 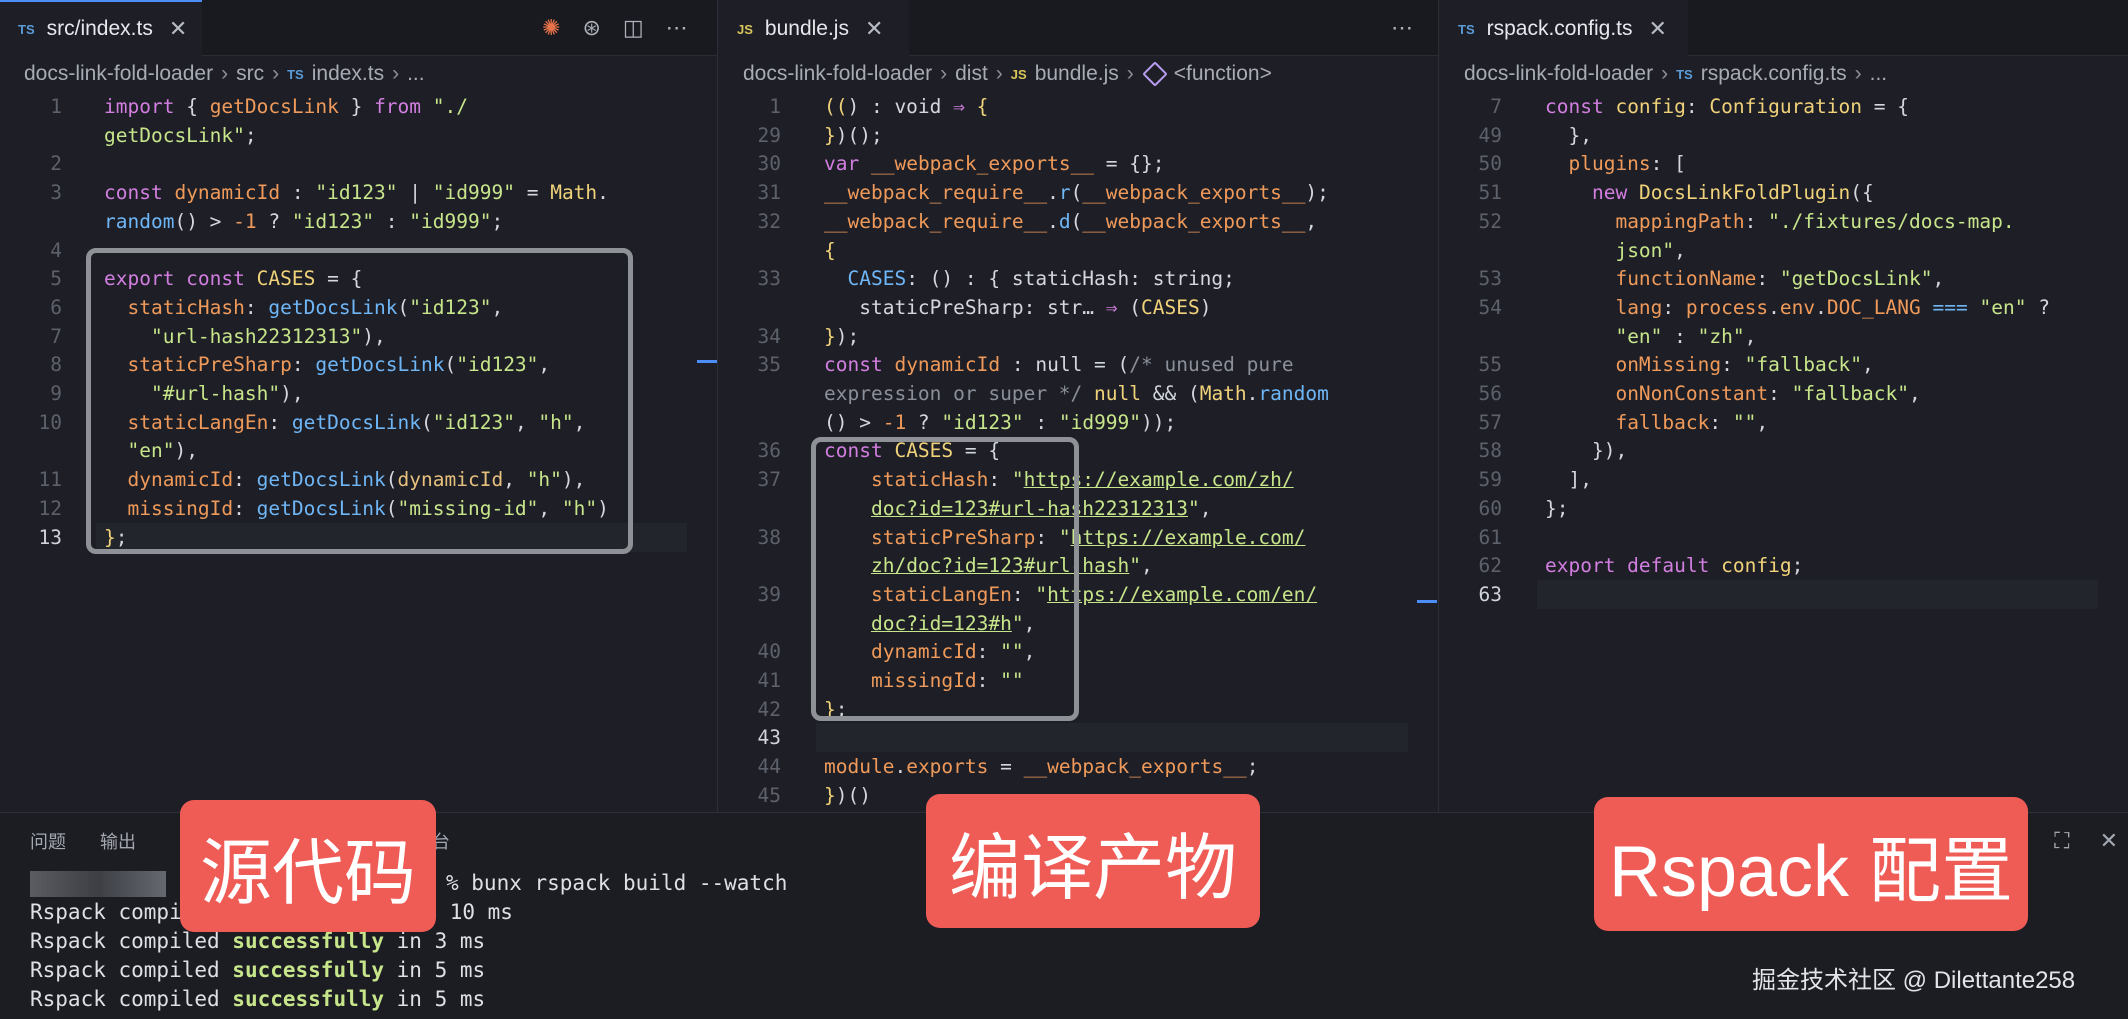 I want to click on code-line: 33 CASES: () : { staticHash: string;, so click(x=1078, y=278).